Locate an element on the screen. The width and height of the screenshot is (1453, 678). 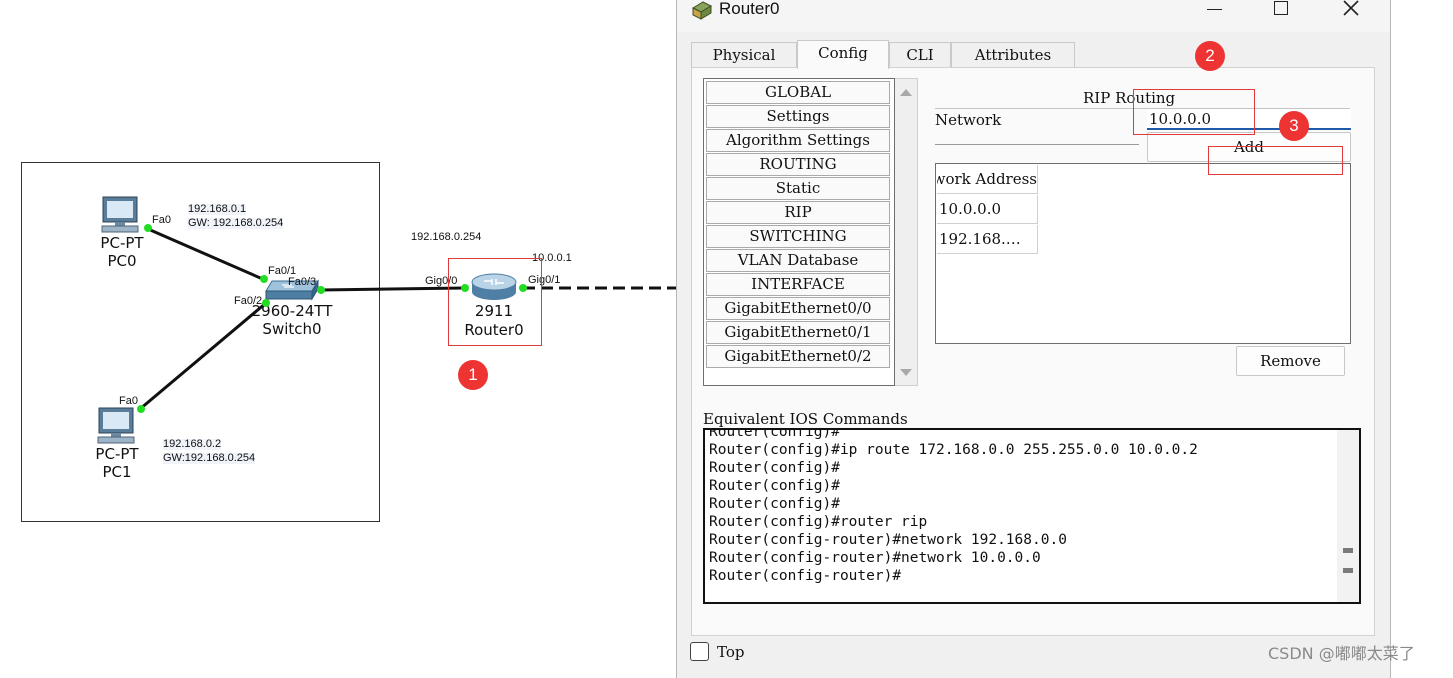
minimize-icon is located at coordinates (1214, 9).